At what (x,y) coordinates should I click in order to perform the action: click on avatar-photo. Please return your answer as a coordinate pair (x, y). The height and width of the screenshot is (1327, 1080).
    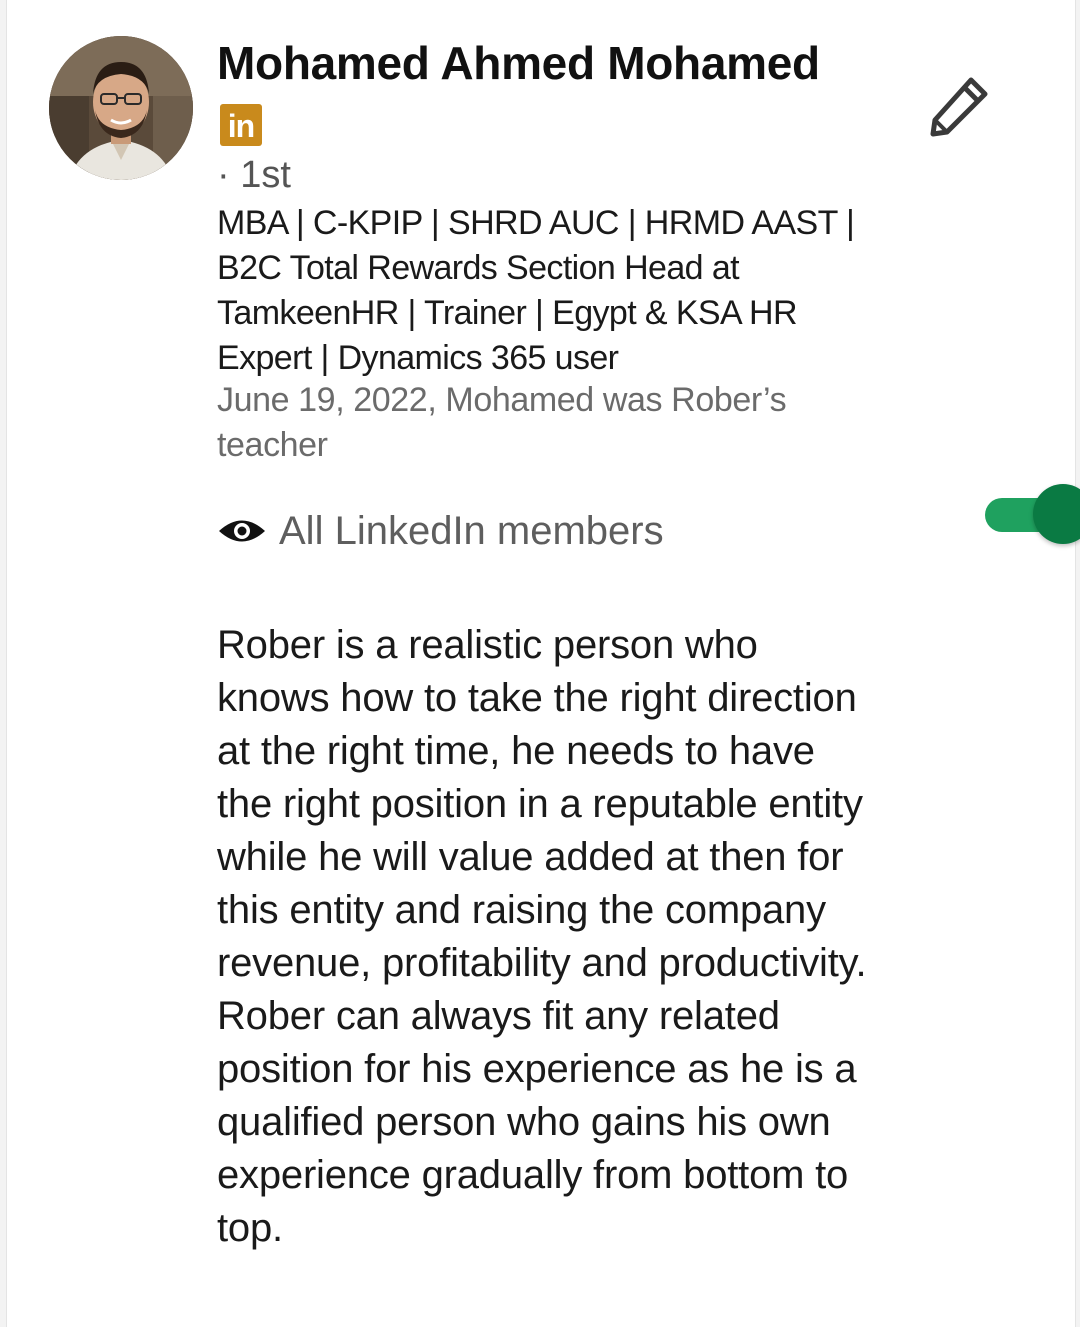
    Looking at the image, I should click on (121, 108).